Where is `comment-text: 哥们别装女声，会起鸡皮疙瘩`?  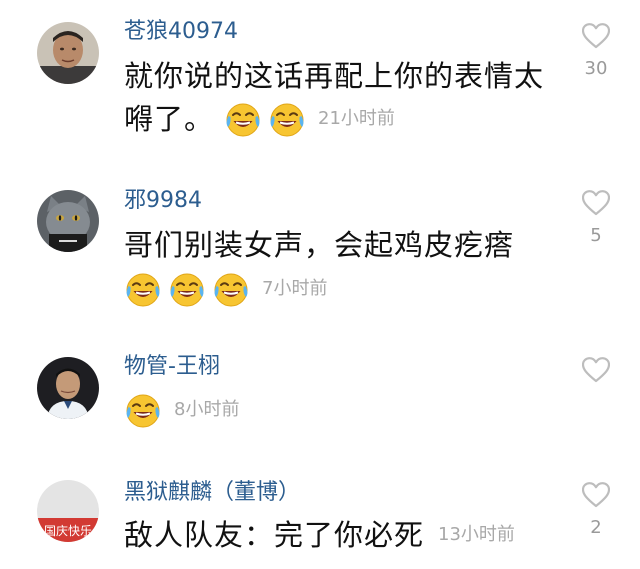
comment-text: 哥们别装女声，会起鸡皮疙瘩 is located at coordinates (319, 245).